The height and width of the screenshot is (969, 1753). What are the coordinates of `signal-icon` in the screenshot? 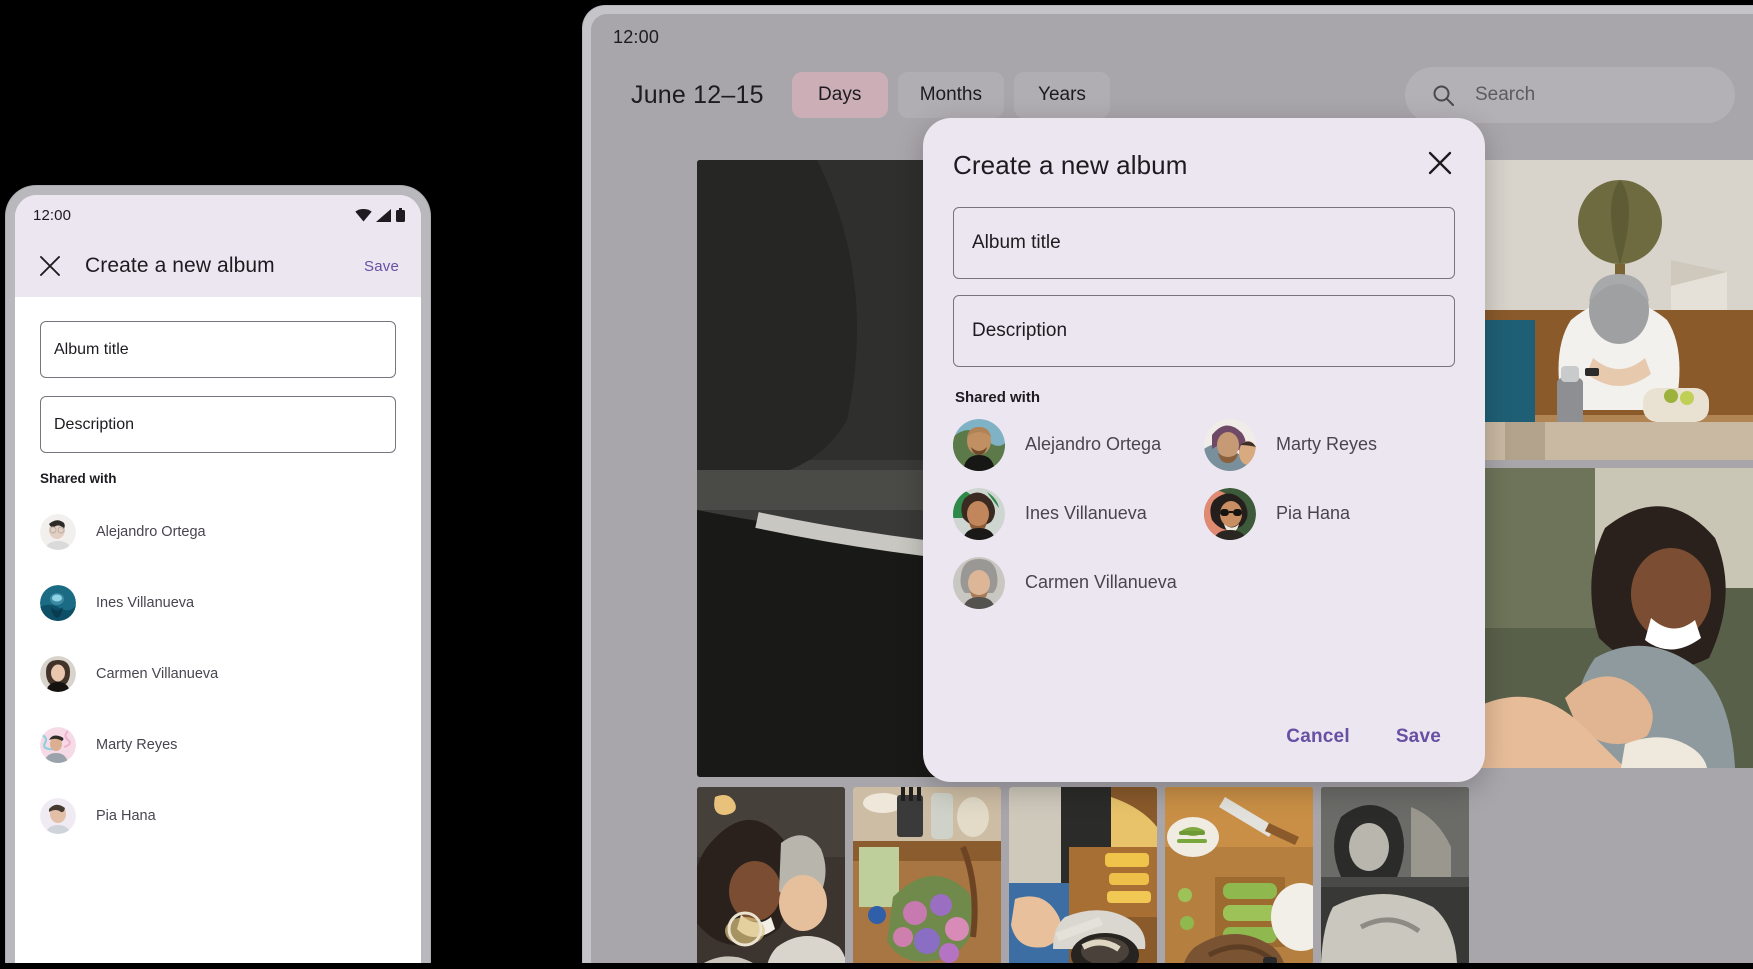 It's located at (383, 215).